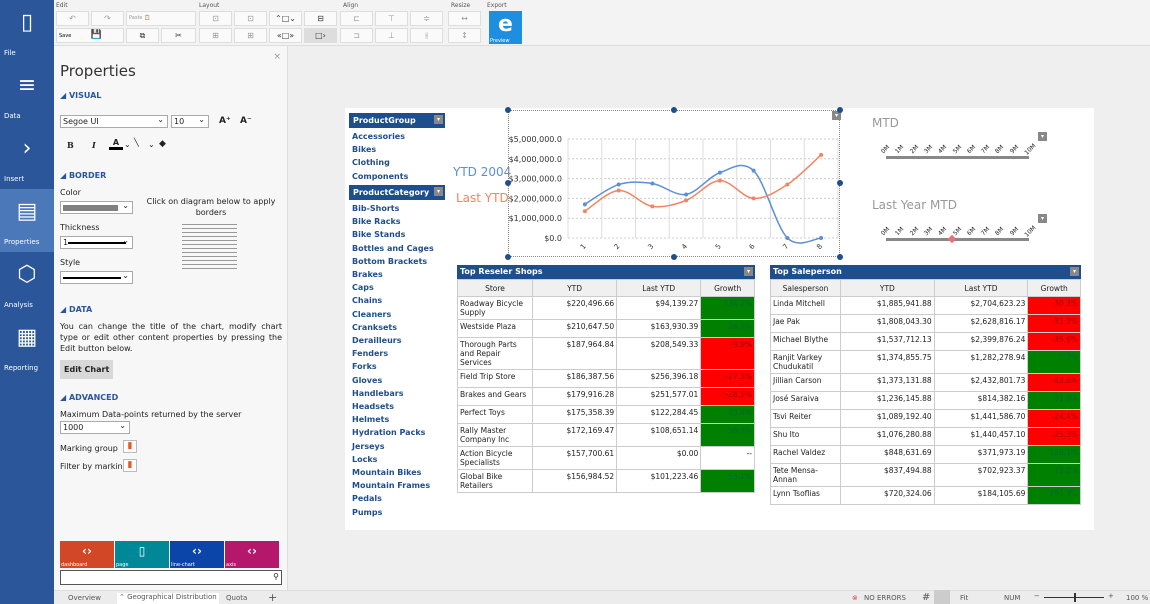 Image resolution: width=1150 pixels, height=604 pixels. What do you see at coordinates (364, 459) in the screenshot?
I see `productcategory-item: Locks` at bounding box center [364, 459].